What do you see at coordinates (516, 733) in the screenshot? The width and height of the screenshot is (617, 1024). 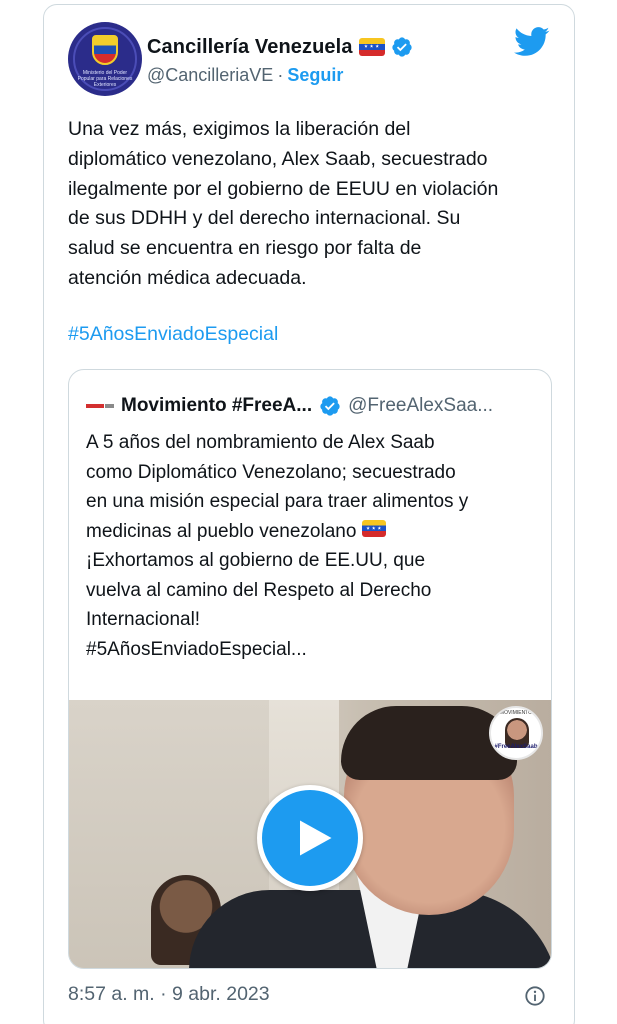 I see `video-watermark-badge: MOVIMIENTO #FreeAlexSaab` at bounding box center [516, 733].